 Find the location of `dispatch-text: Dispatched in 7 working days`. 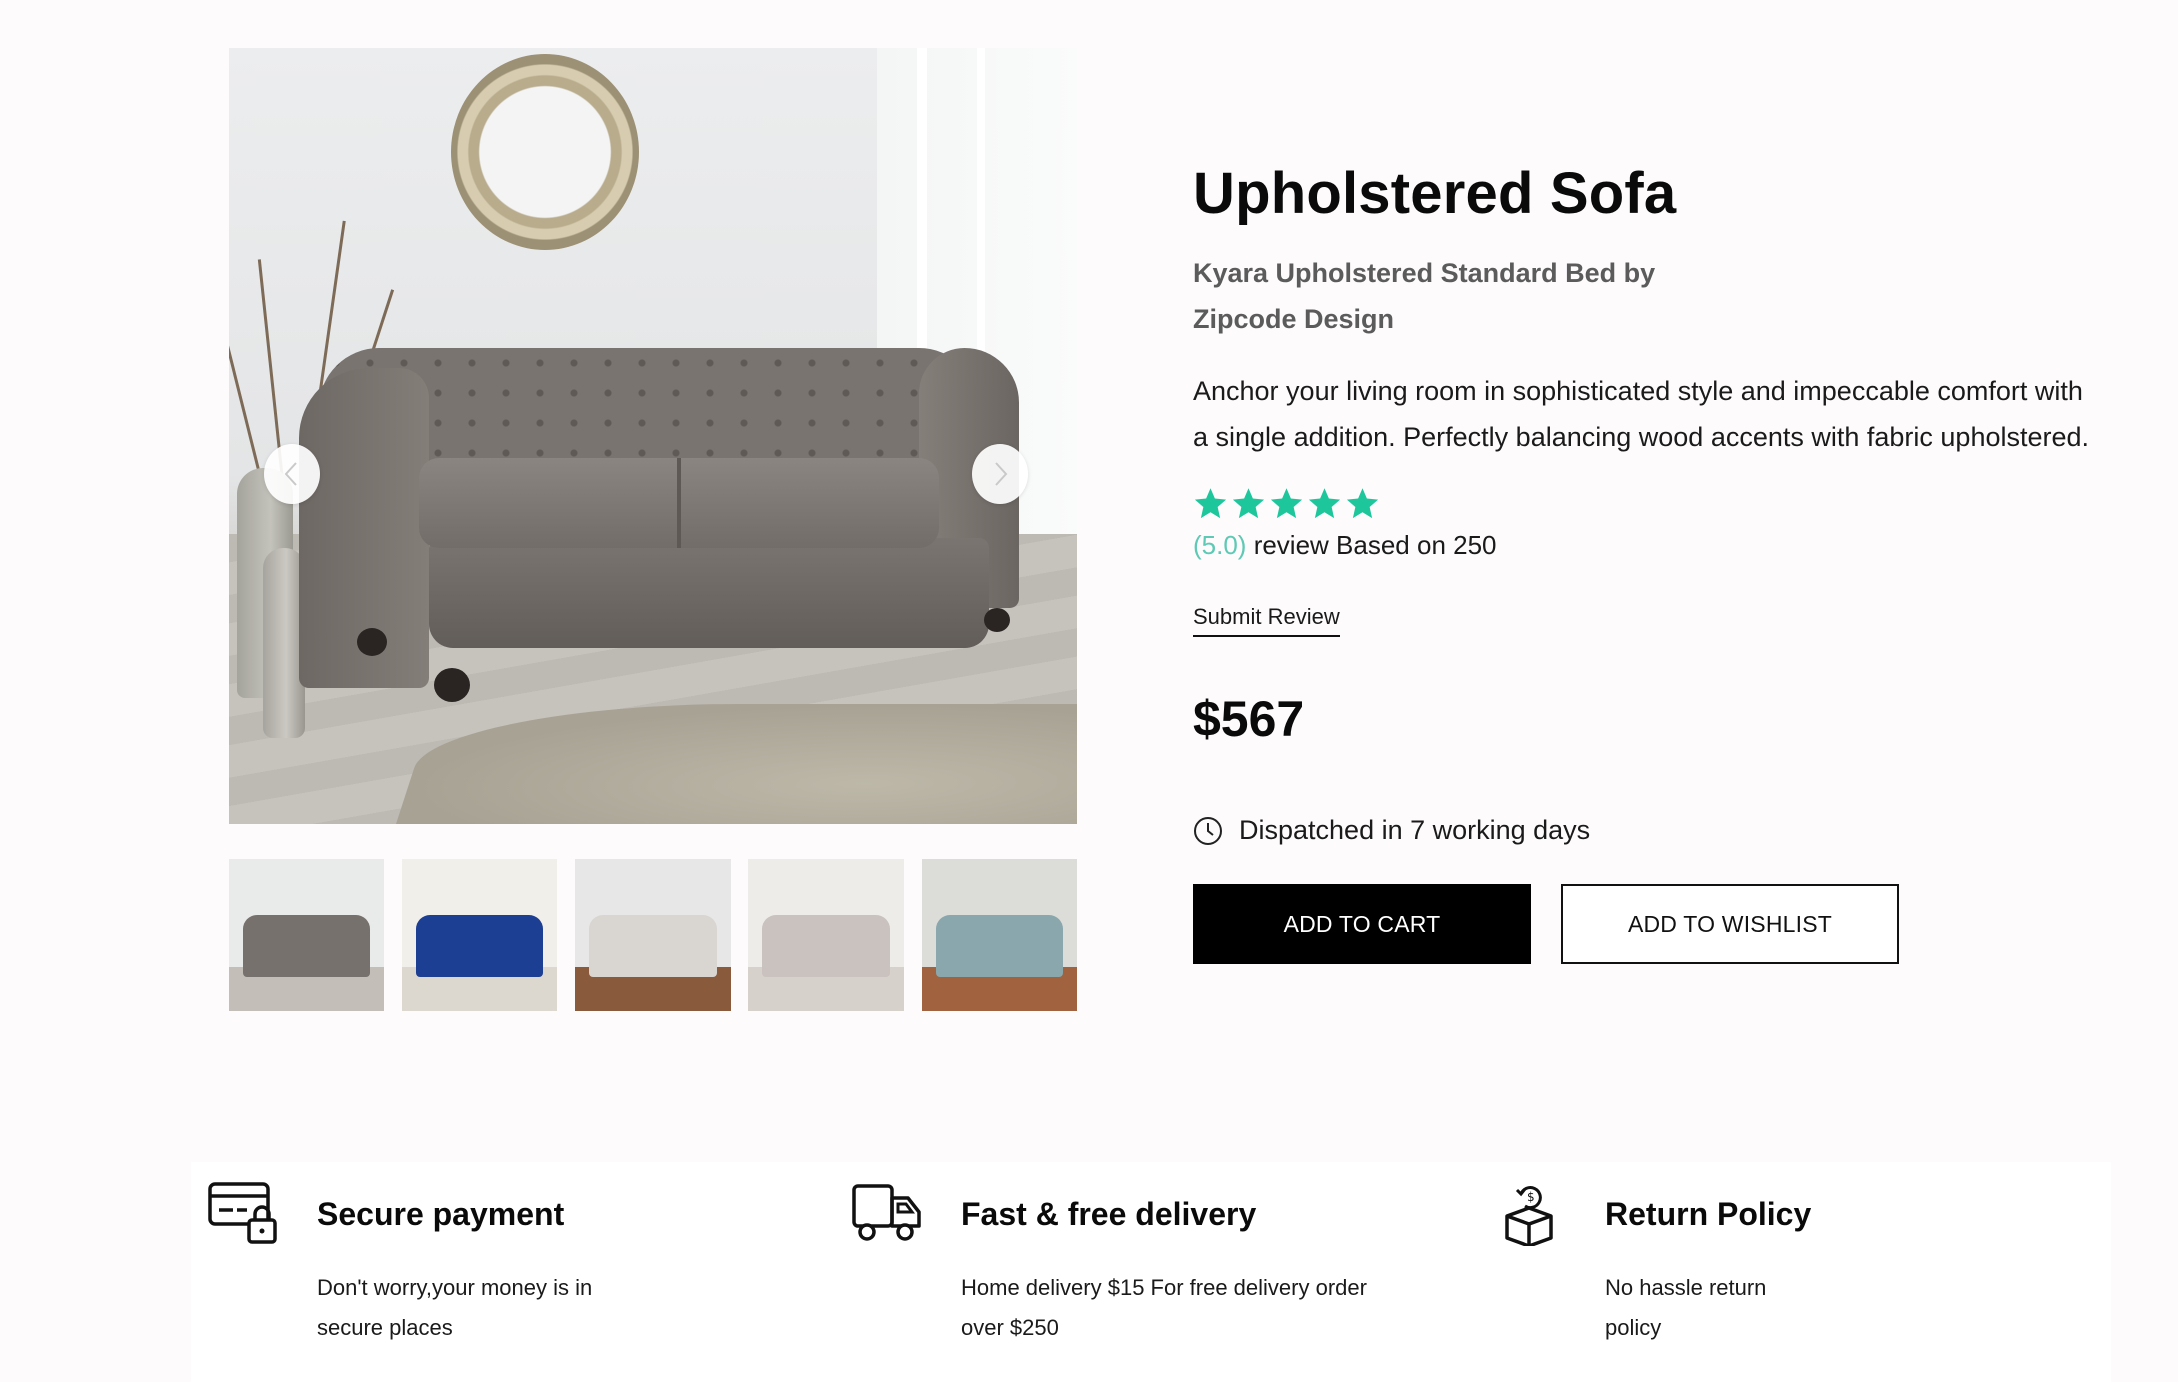

dispatch-text: Dispatched in 7 working days is located at coordinates (1415, 830).